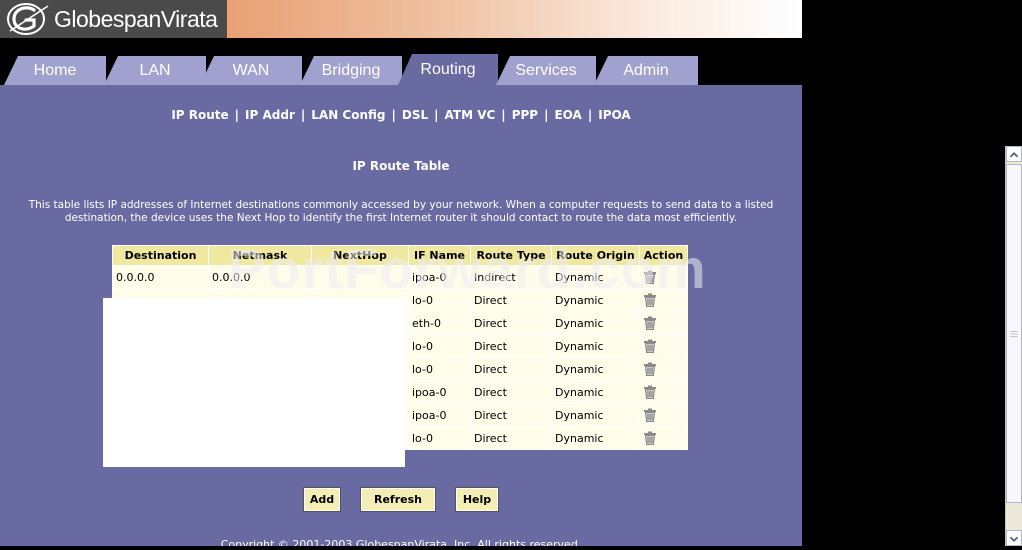  Describe the element at coordinates (439, 323) in the screenshot. I see `cell-if-name: eth-0` at that location.